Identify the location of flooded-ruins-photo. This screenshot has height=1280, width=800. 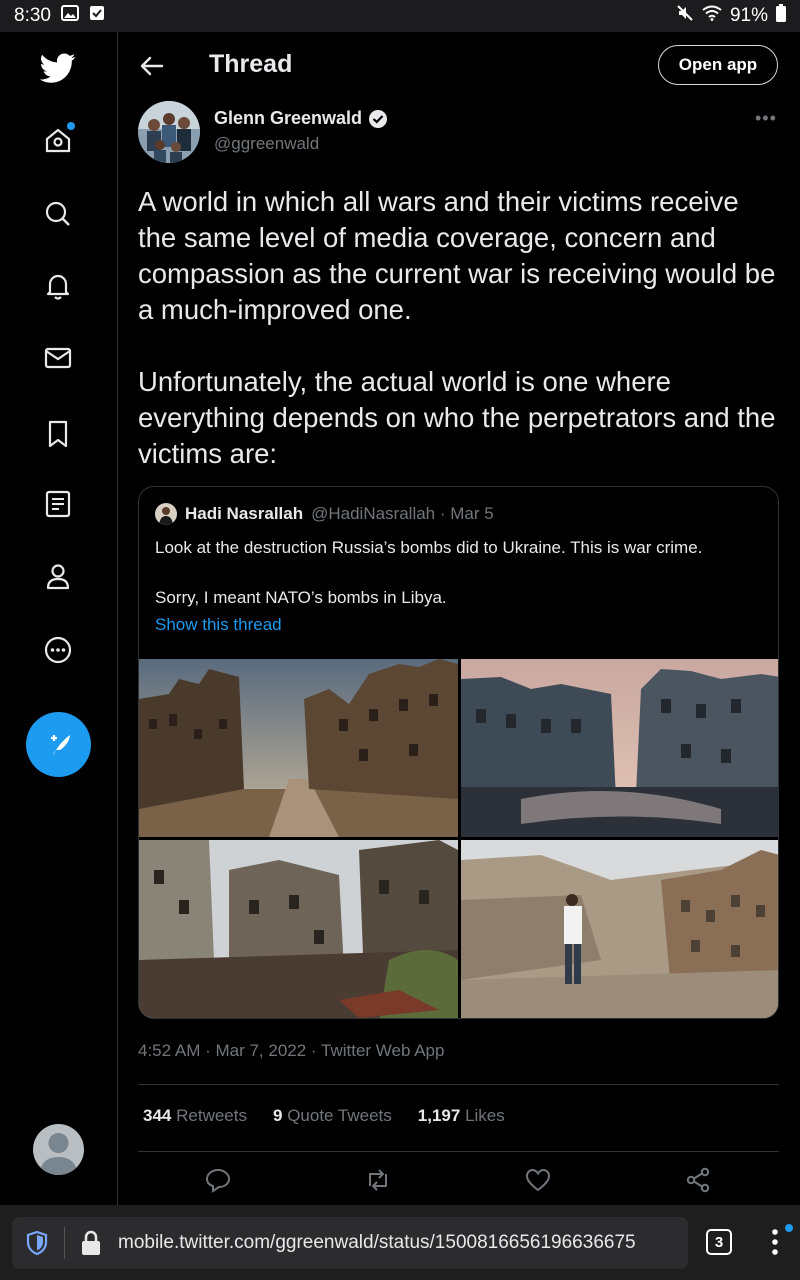
(619, 748).